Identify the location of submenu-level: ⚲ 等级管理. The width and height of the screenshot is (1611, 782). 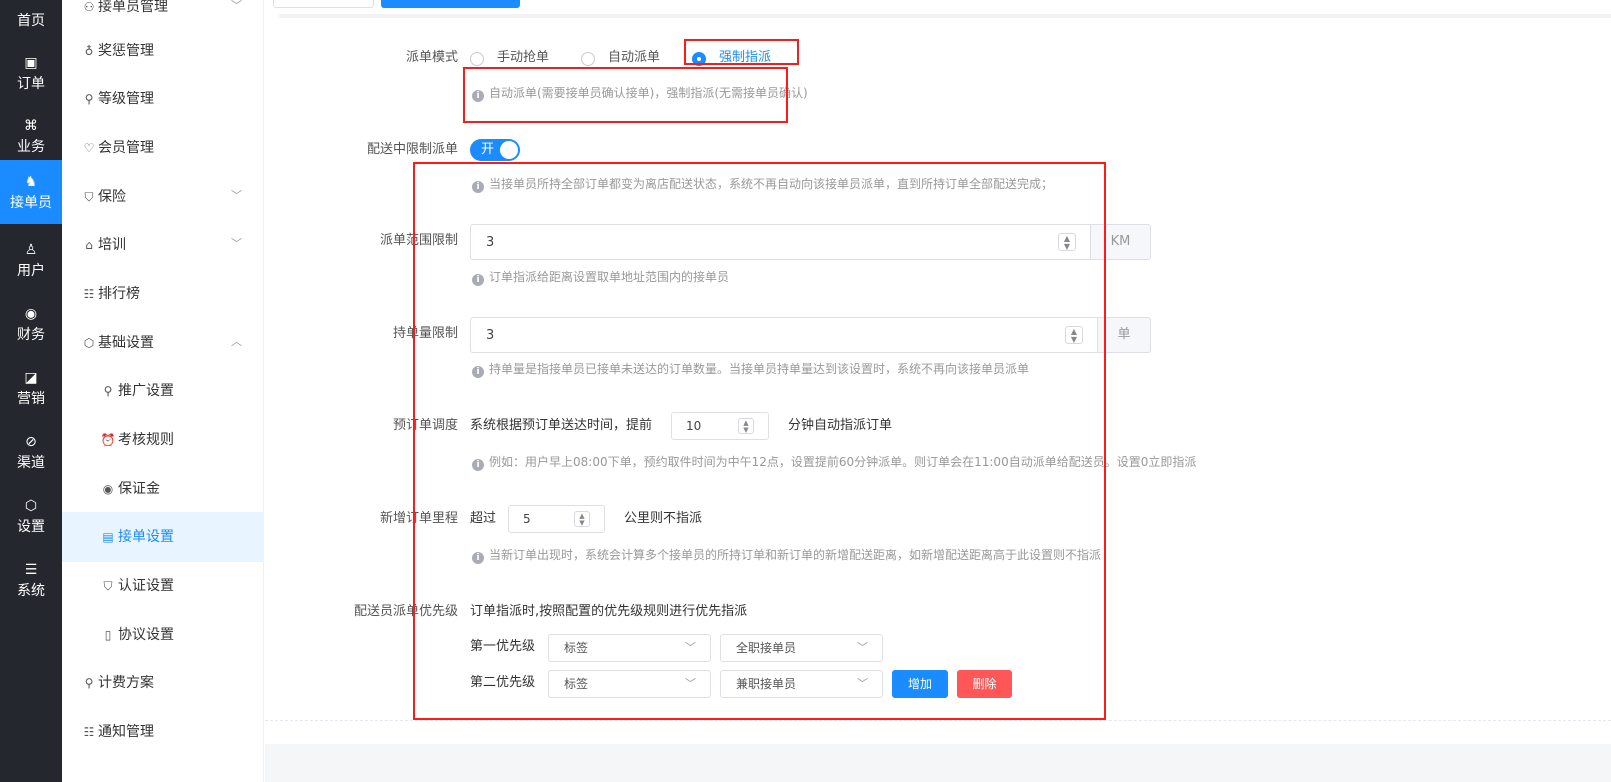
(163, 99).